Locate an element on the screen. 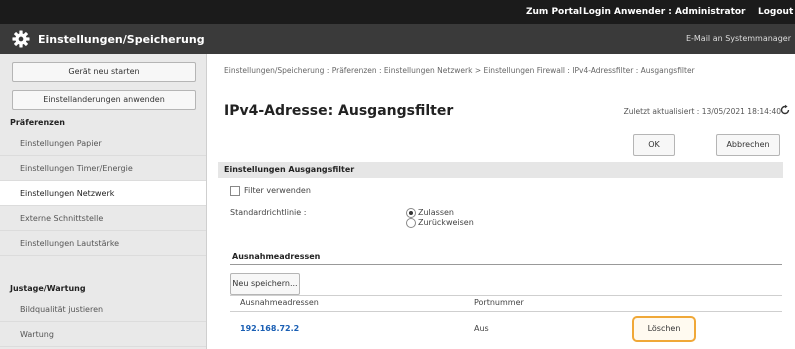 The width and height of the screenshot is (795, 349). sidebar-item-timer-energy: Einstellungen Timer/Energie is located at coordinates (103, 168).